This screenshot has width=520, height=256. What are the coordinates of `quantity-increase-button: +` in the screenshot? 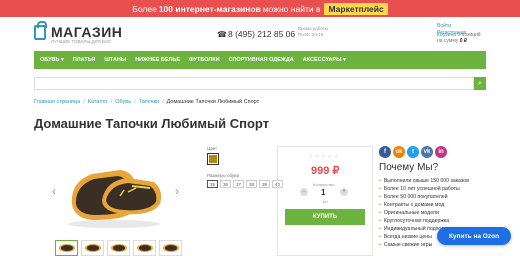 It's located at (344, 192).